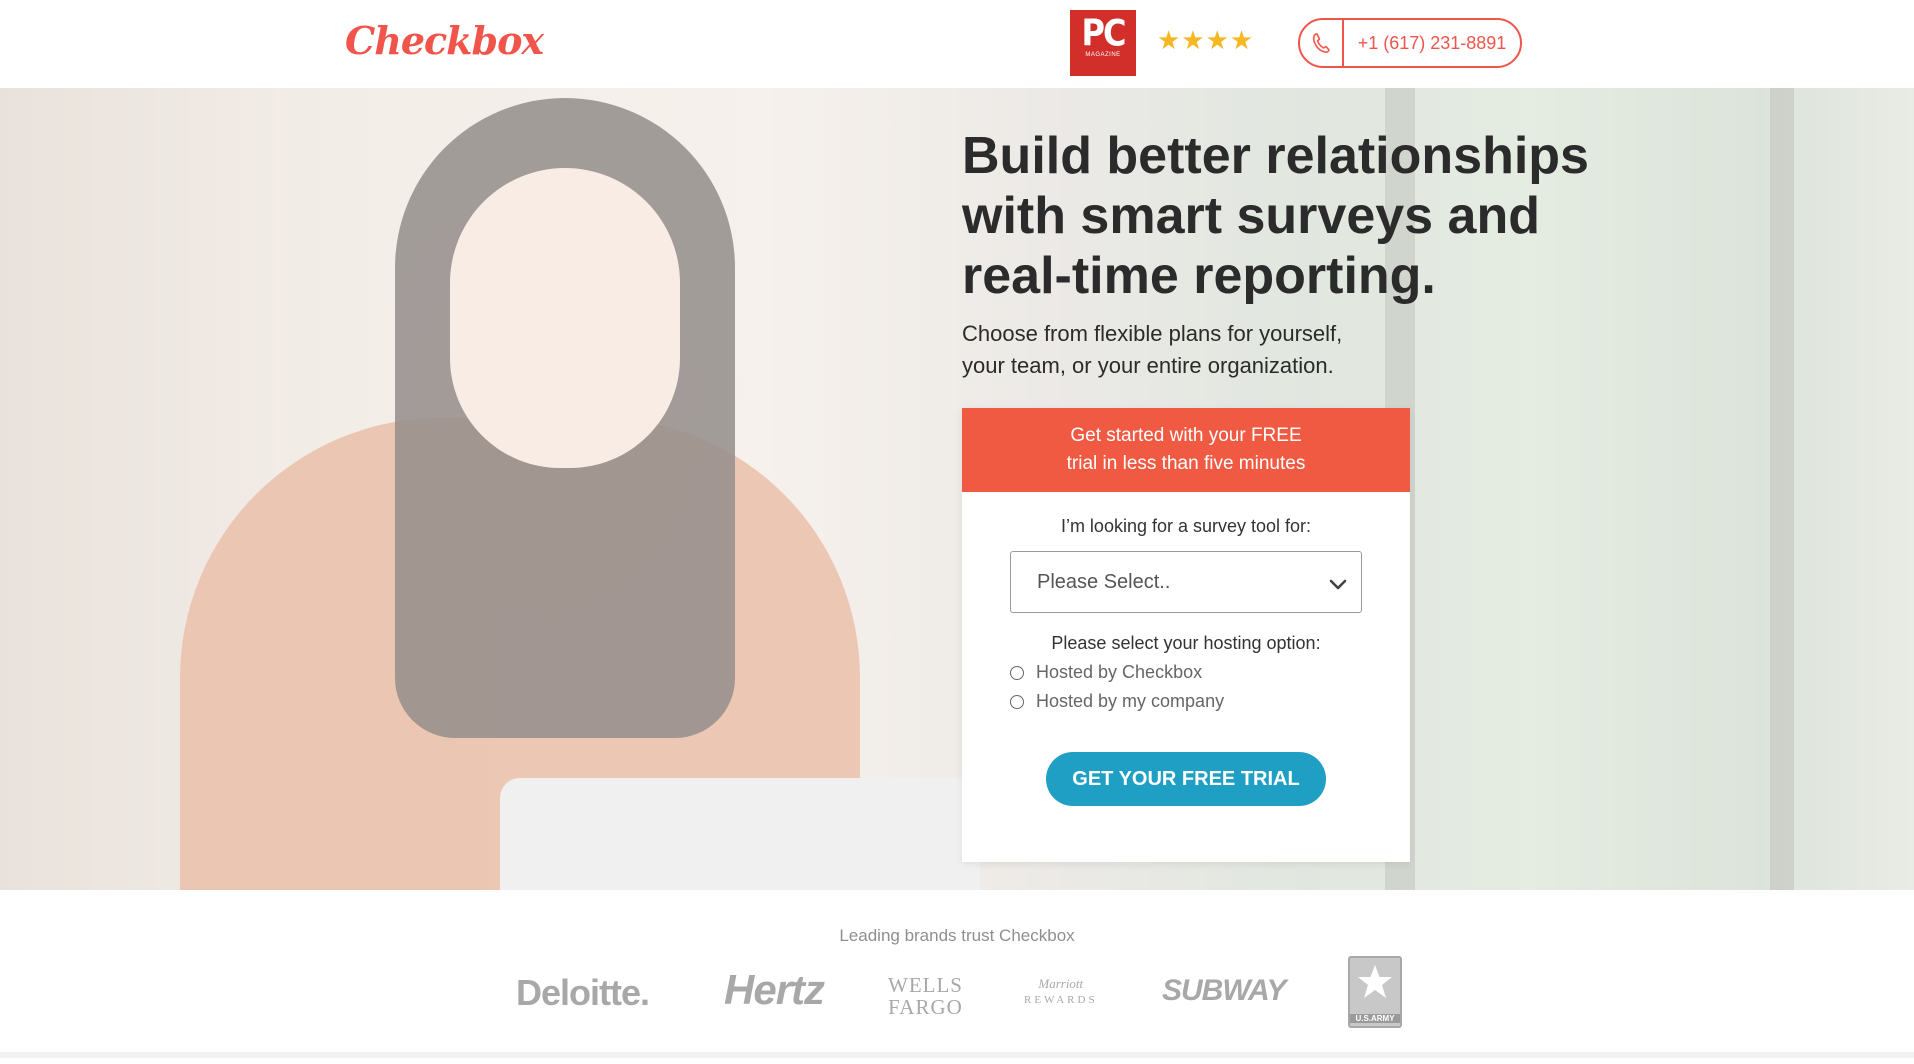 Image resolution: width=1914 pixels, height=1064 pixels. What do you see at coordinates (1061, 983) in the screenshot?
I see `marriott-logo-line: Marriott` at bounding box center [1061, 983].